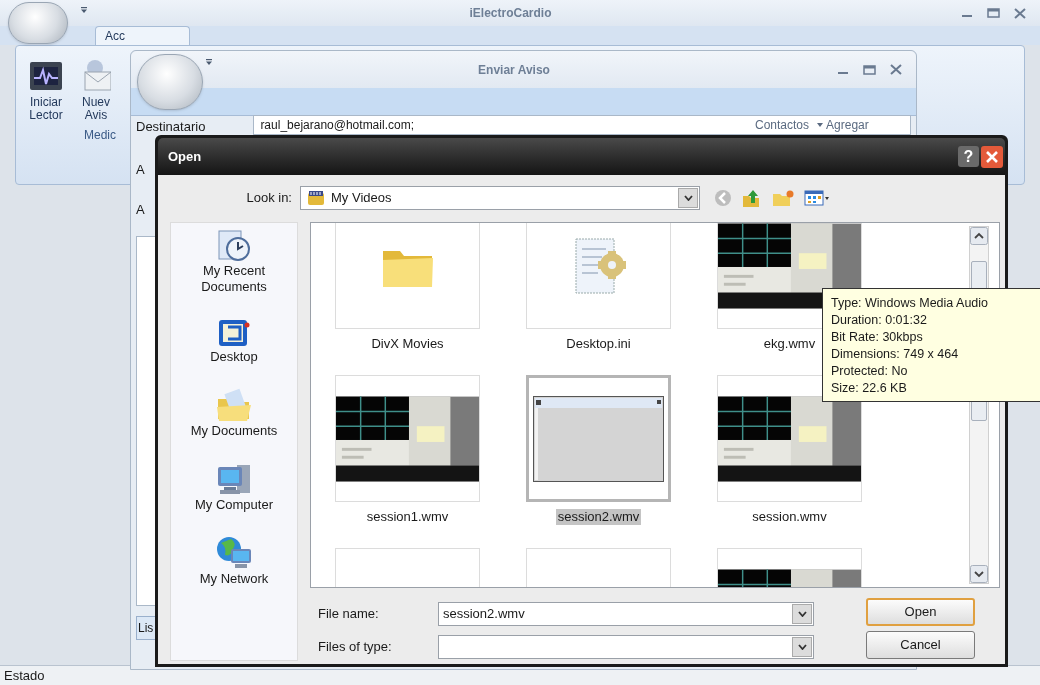 This screenshot has width=1040, height=685. I want to click on tooltip-line: Dimensions: 749 x 464, so click(895, 354).